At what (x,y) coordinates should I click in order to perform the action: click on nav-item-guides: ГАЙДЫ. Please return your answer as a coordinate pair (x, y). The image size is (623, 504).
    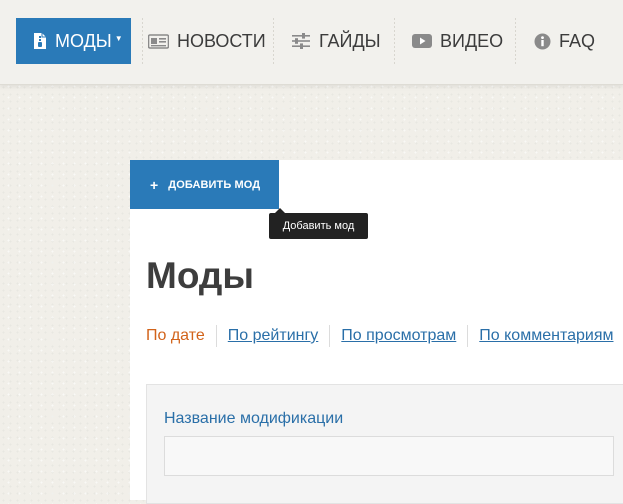
    Looking at the image, I should click on (336, 41).